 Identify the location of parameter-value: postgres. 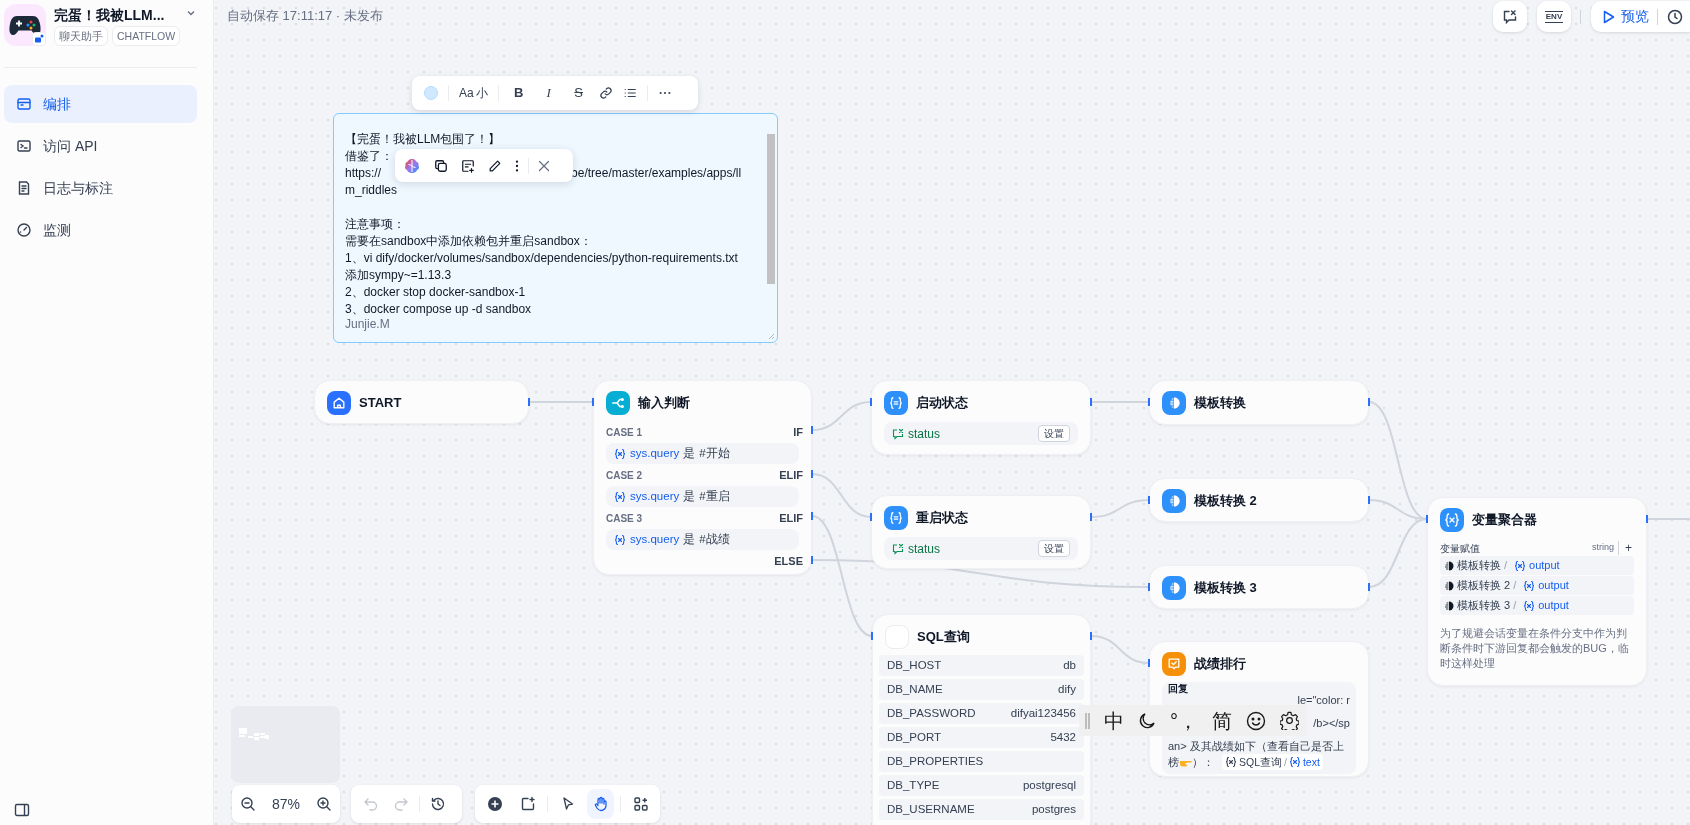
(1053, 809).